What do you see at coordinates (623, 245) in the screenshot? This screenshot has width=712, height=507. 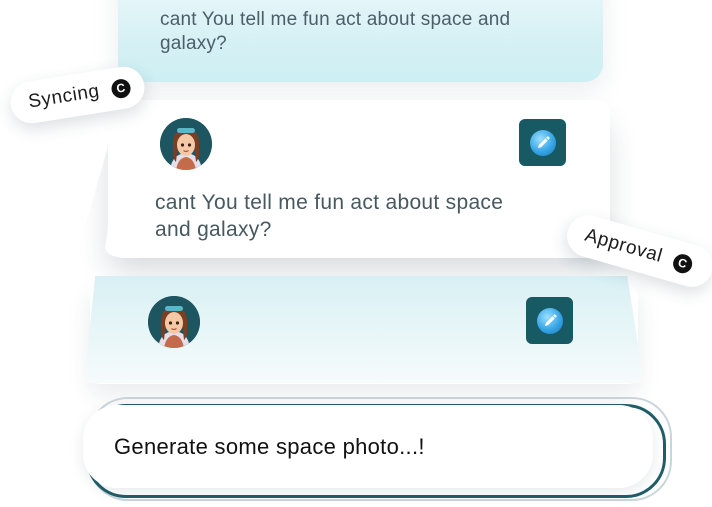 I see `tag-label: Approval` at bounding box center [623, 245].